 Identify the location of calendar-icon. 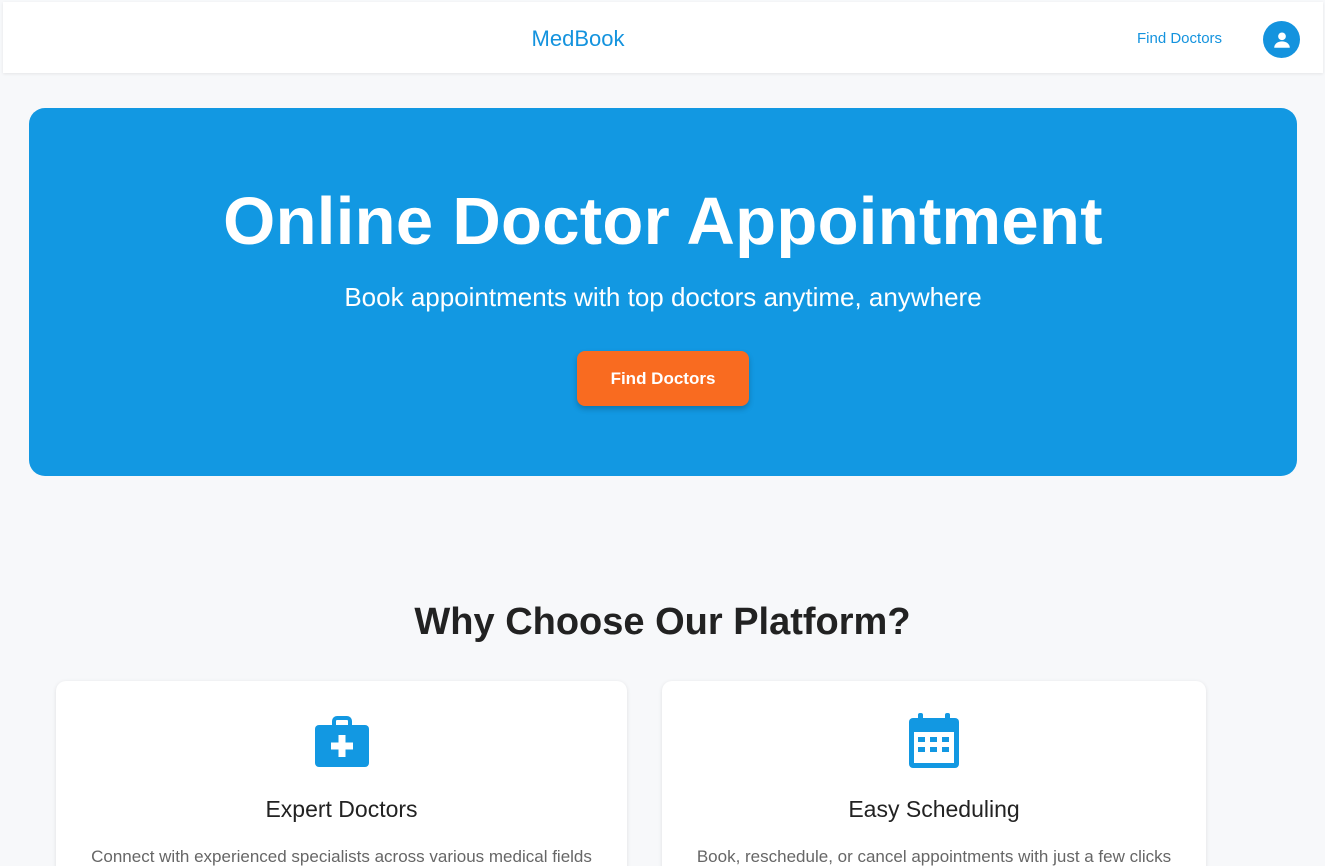
(934, 740).